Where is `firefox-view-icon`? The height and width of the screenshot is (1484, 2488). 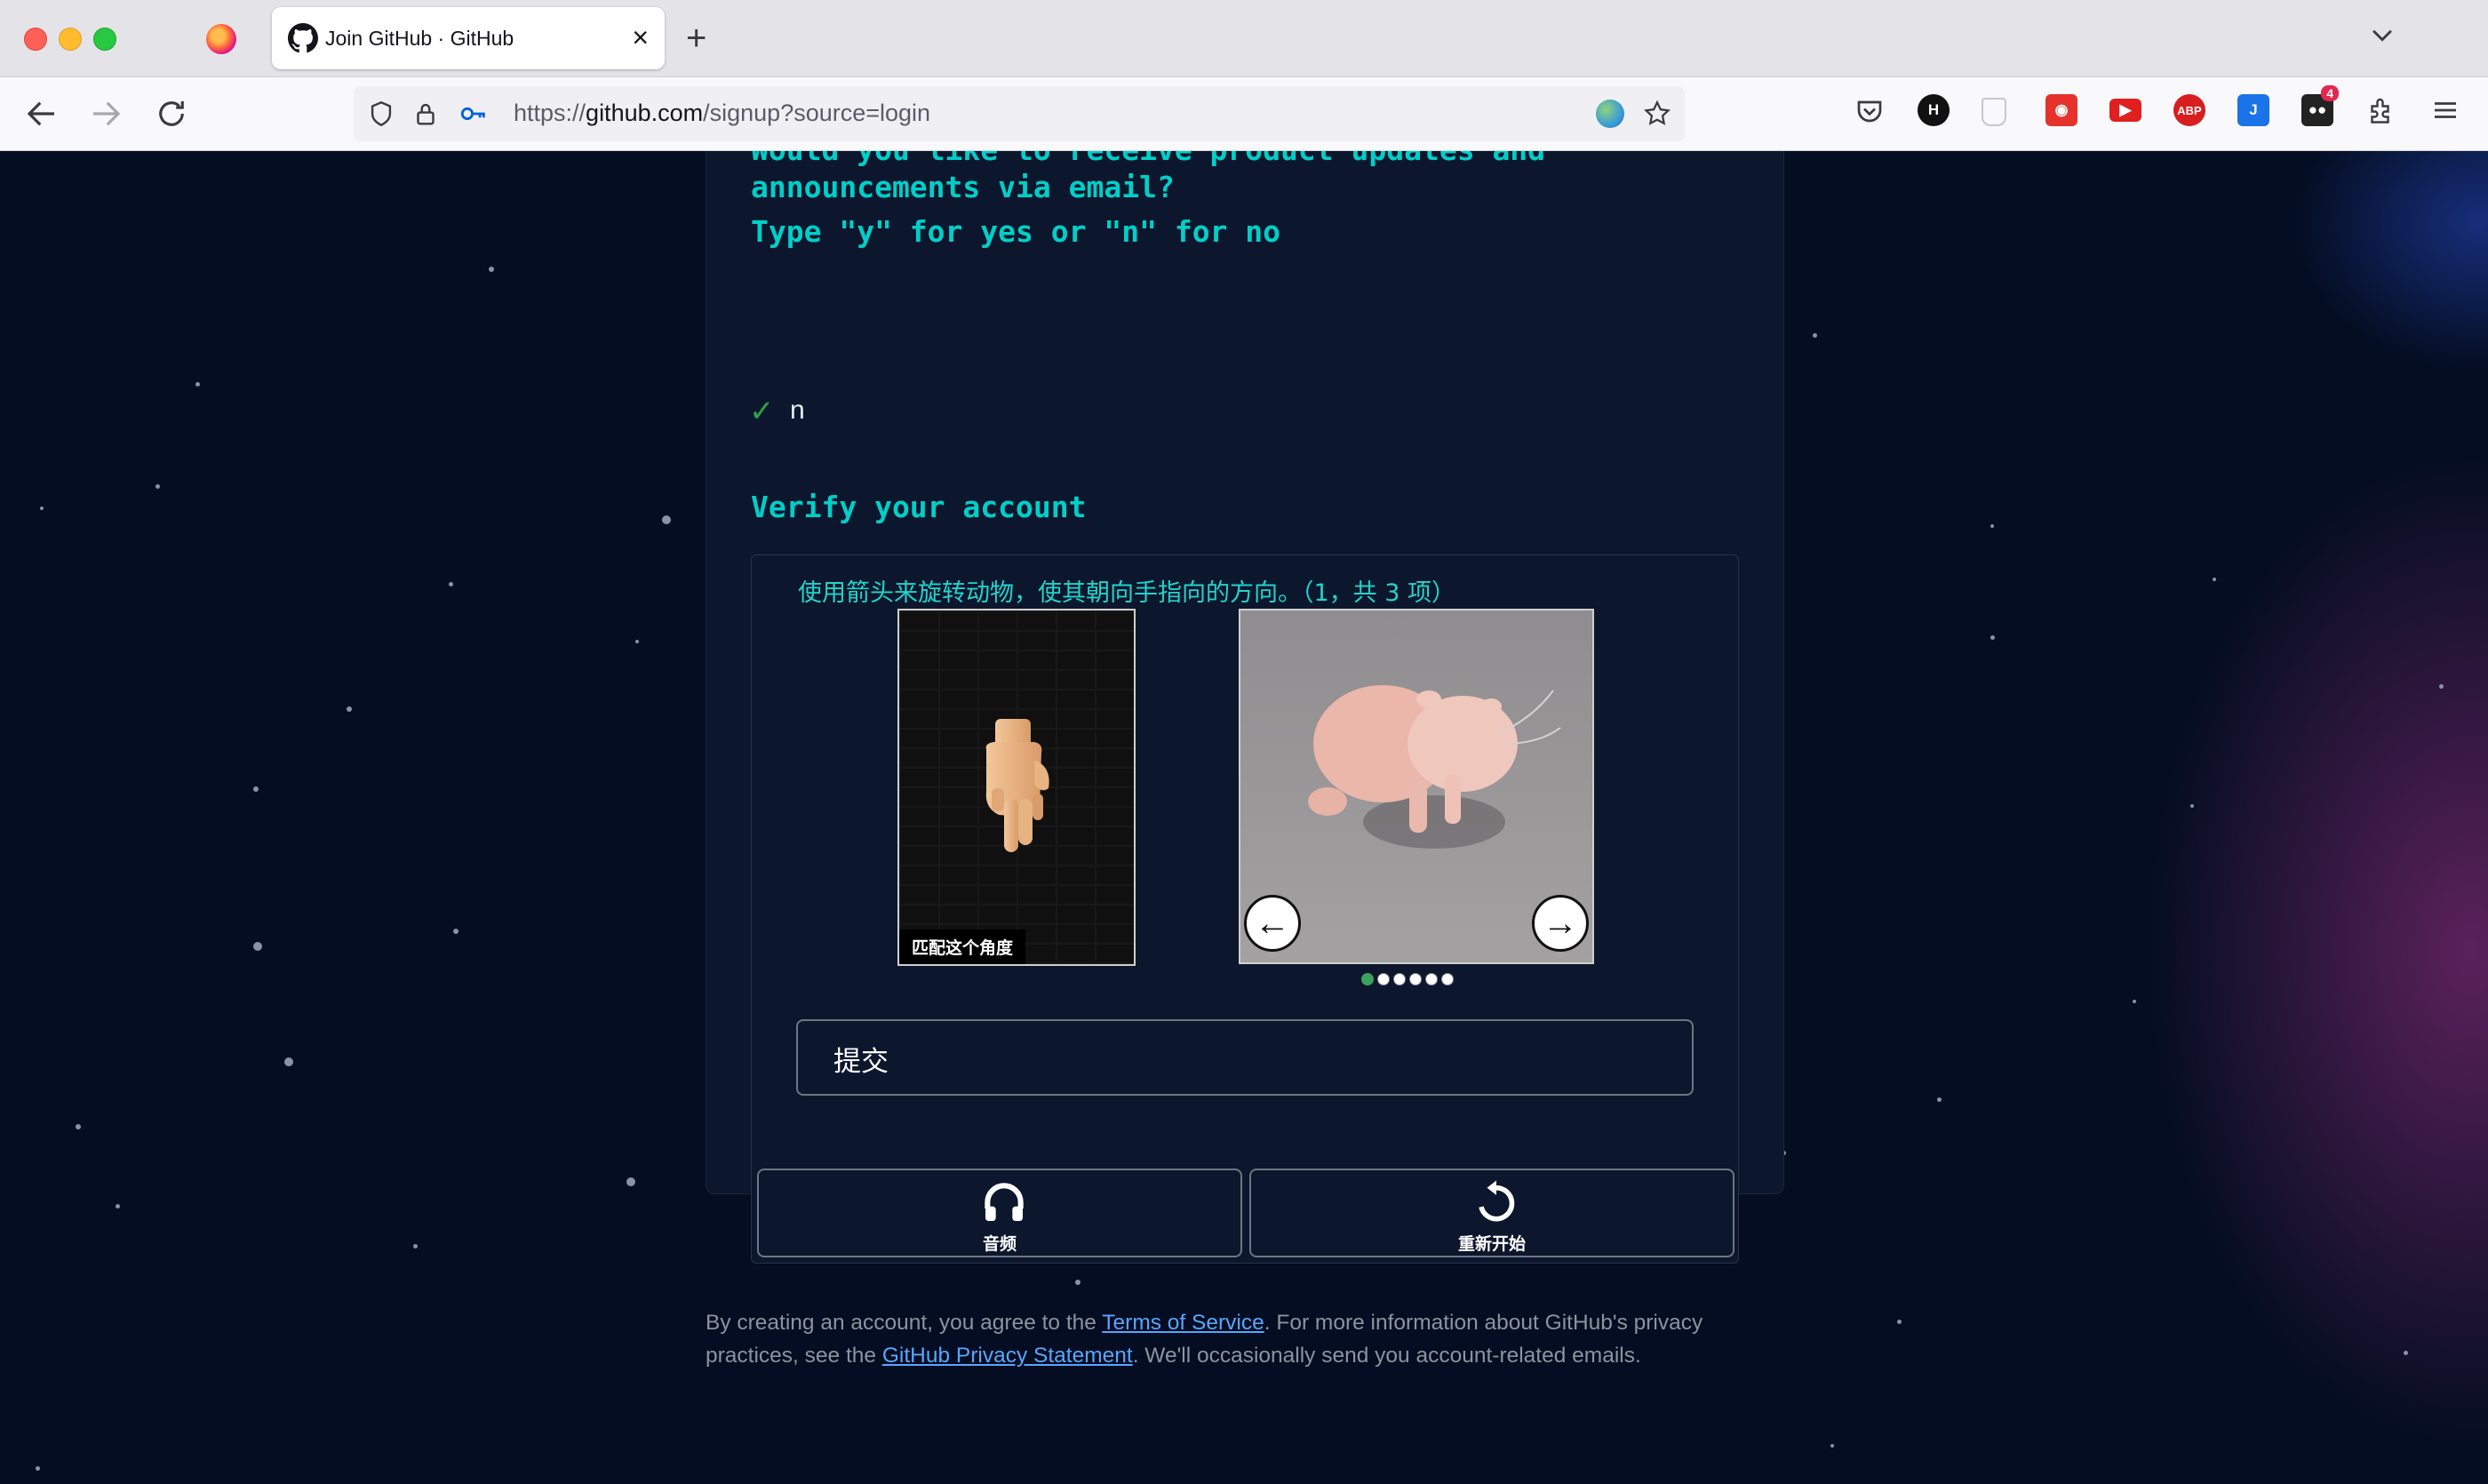
firefox-view-icon is located at coordinates (221, 39).